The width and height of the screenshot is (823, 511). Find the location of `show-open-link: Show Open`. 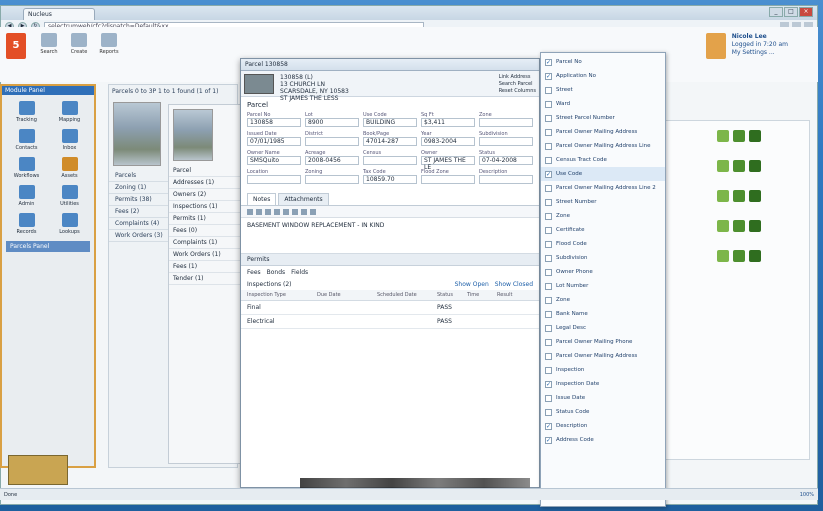

show-open-link: Show Open is located at coordinates (472, 284).